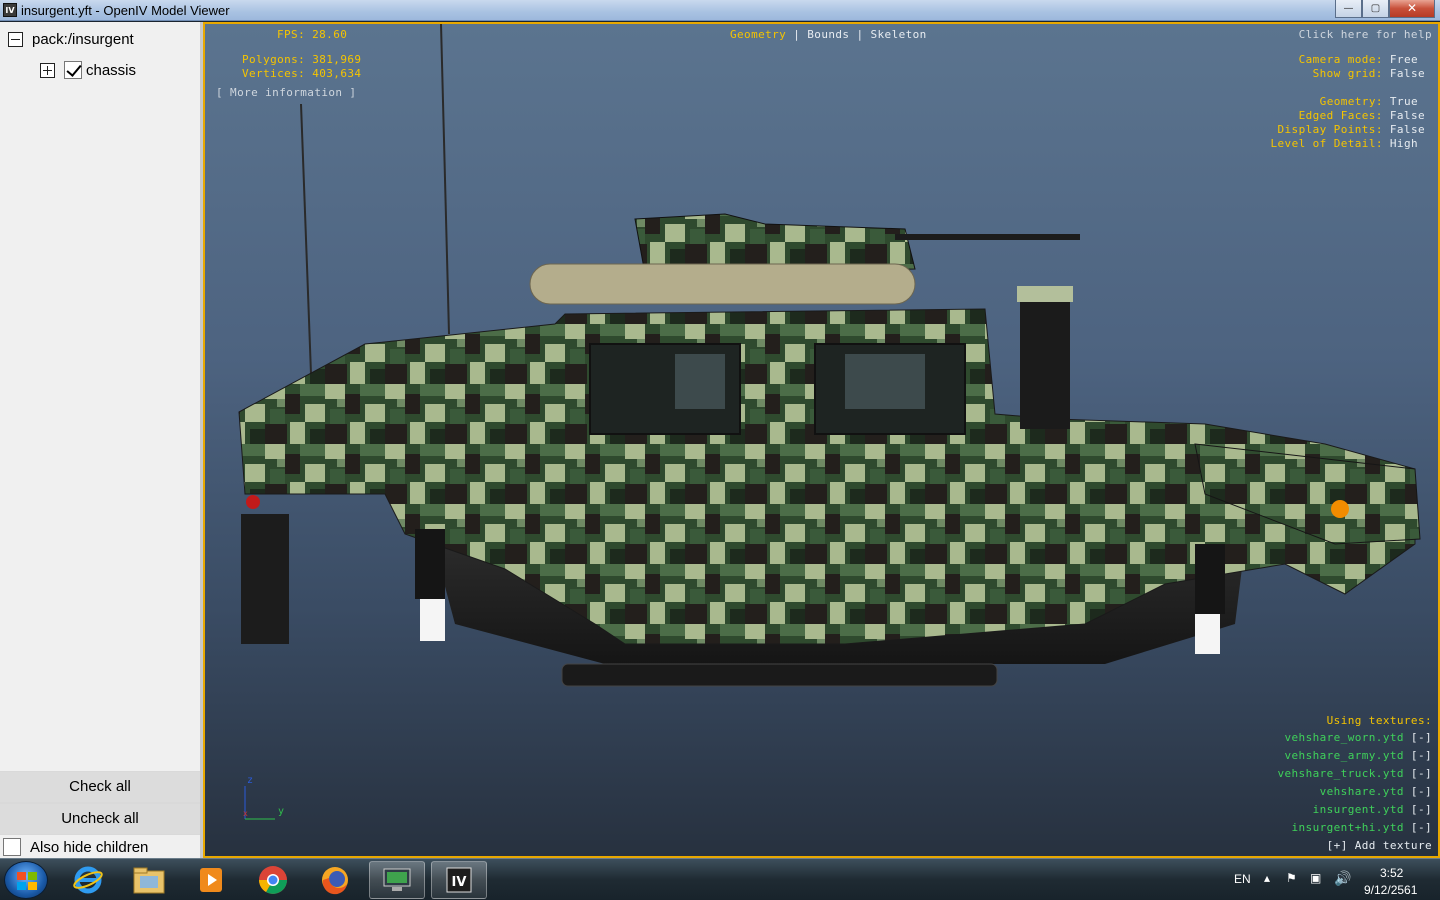  What do you see at coordinates (15, 39) in the screenshot?
I see `collapse-icon` at bounding box center [15, 39].